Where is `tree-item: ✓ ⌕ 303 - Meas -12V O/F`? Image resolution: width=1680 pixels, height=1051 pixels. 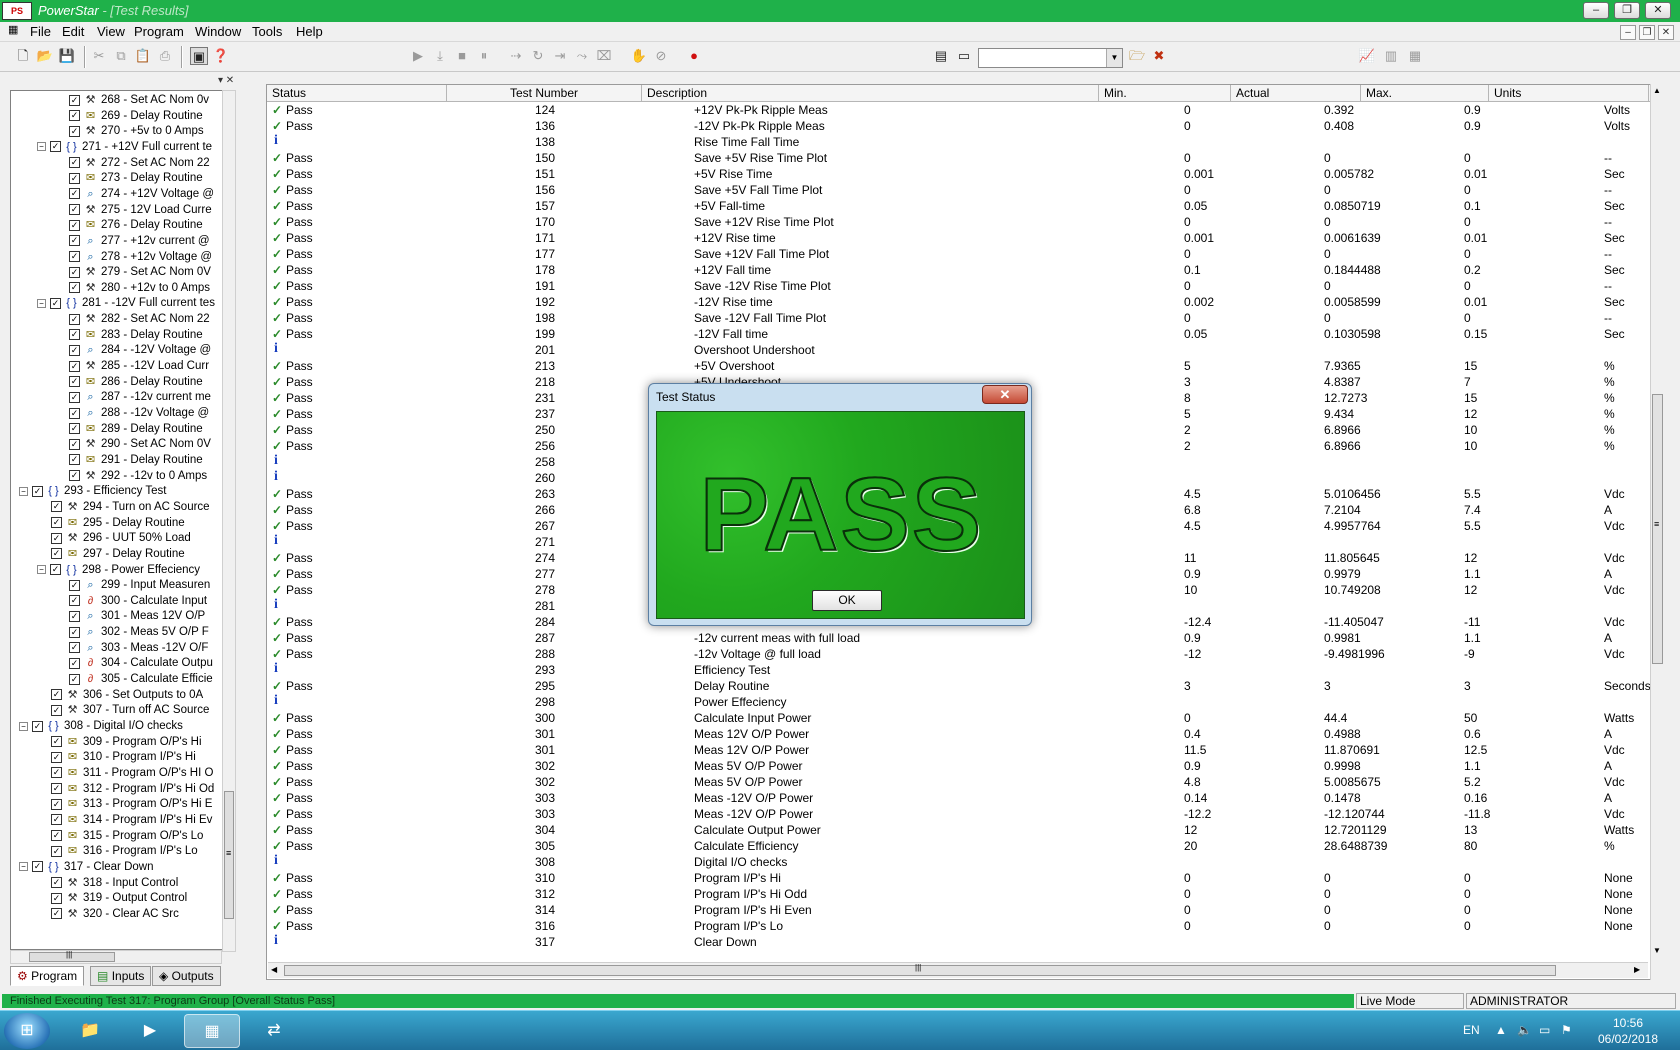
tree-item: ✓ ⌕ 303 - Meas -12V O/F is located at coordinates (148, 648).